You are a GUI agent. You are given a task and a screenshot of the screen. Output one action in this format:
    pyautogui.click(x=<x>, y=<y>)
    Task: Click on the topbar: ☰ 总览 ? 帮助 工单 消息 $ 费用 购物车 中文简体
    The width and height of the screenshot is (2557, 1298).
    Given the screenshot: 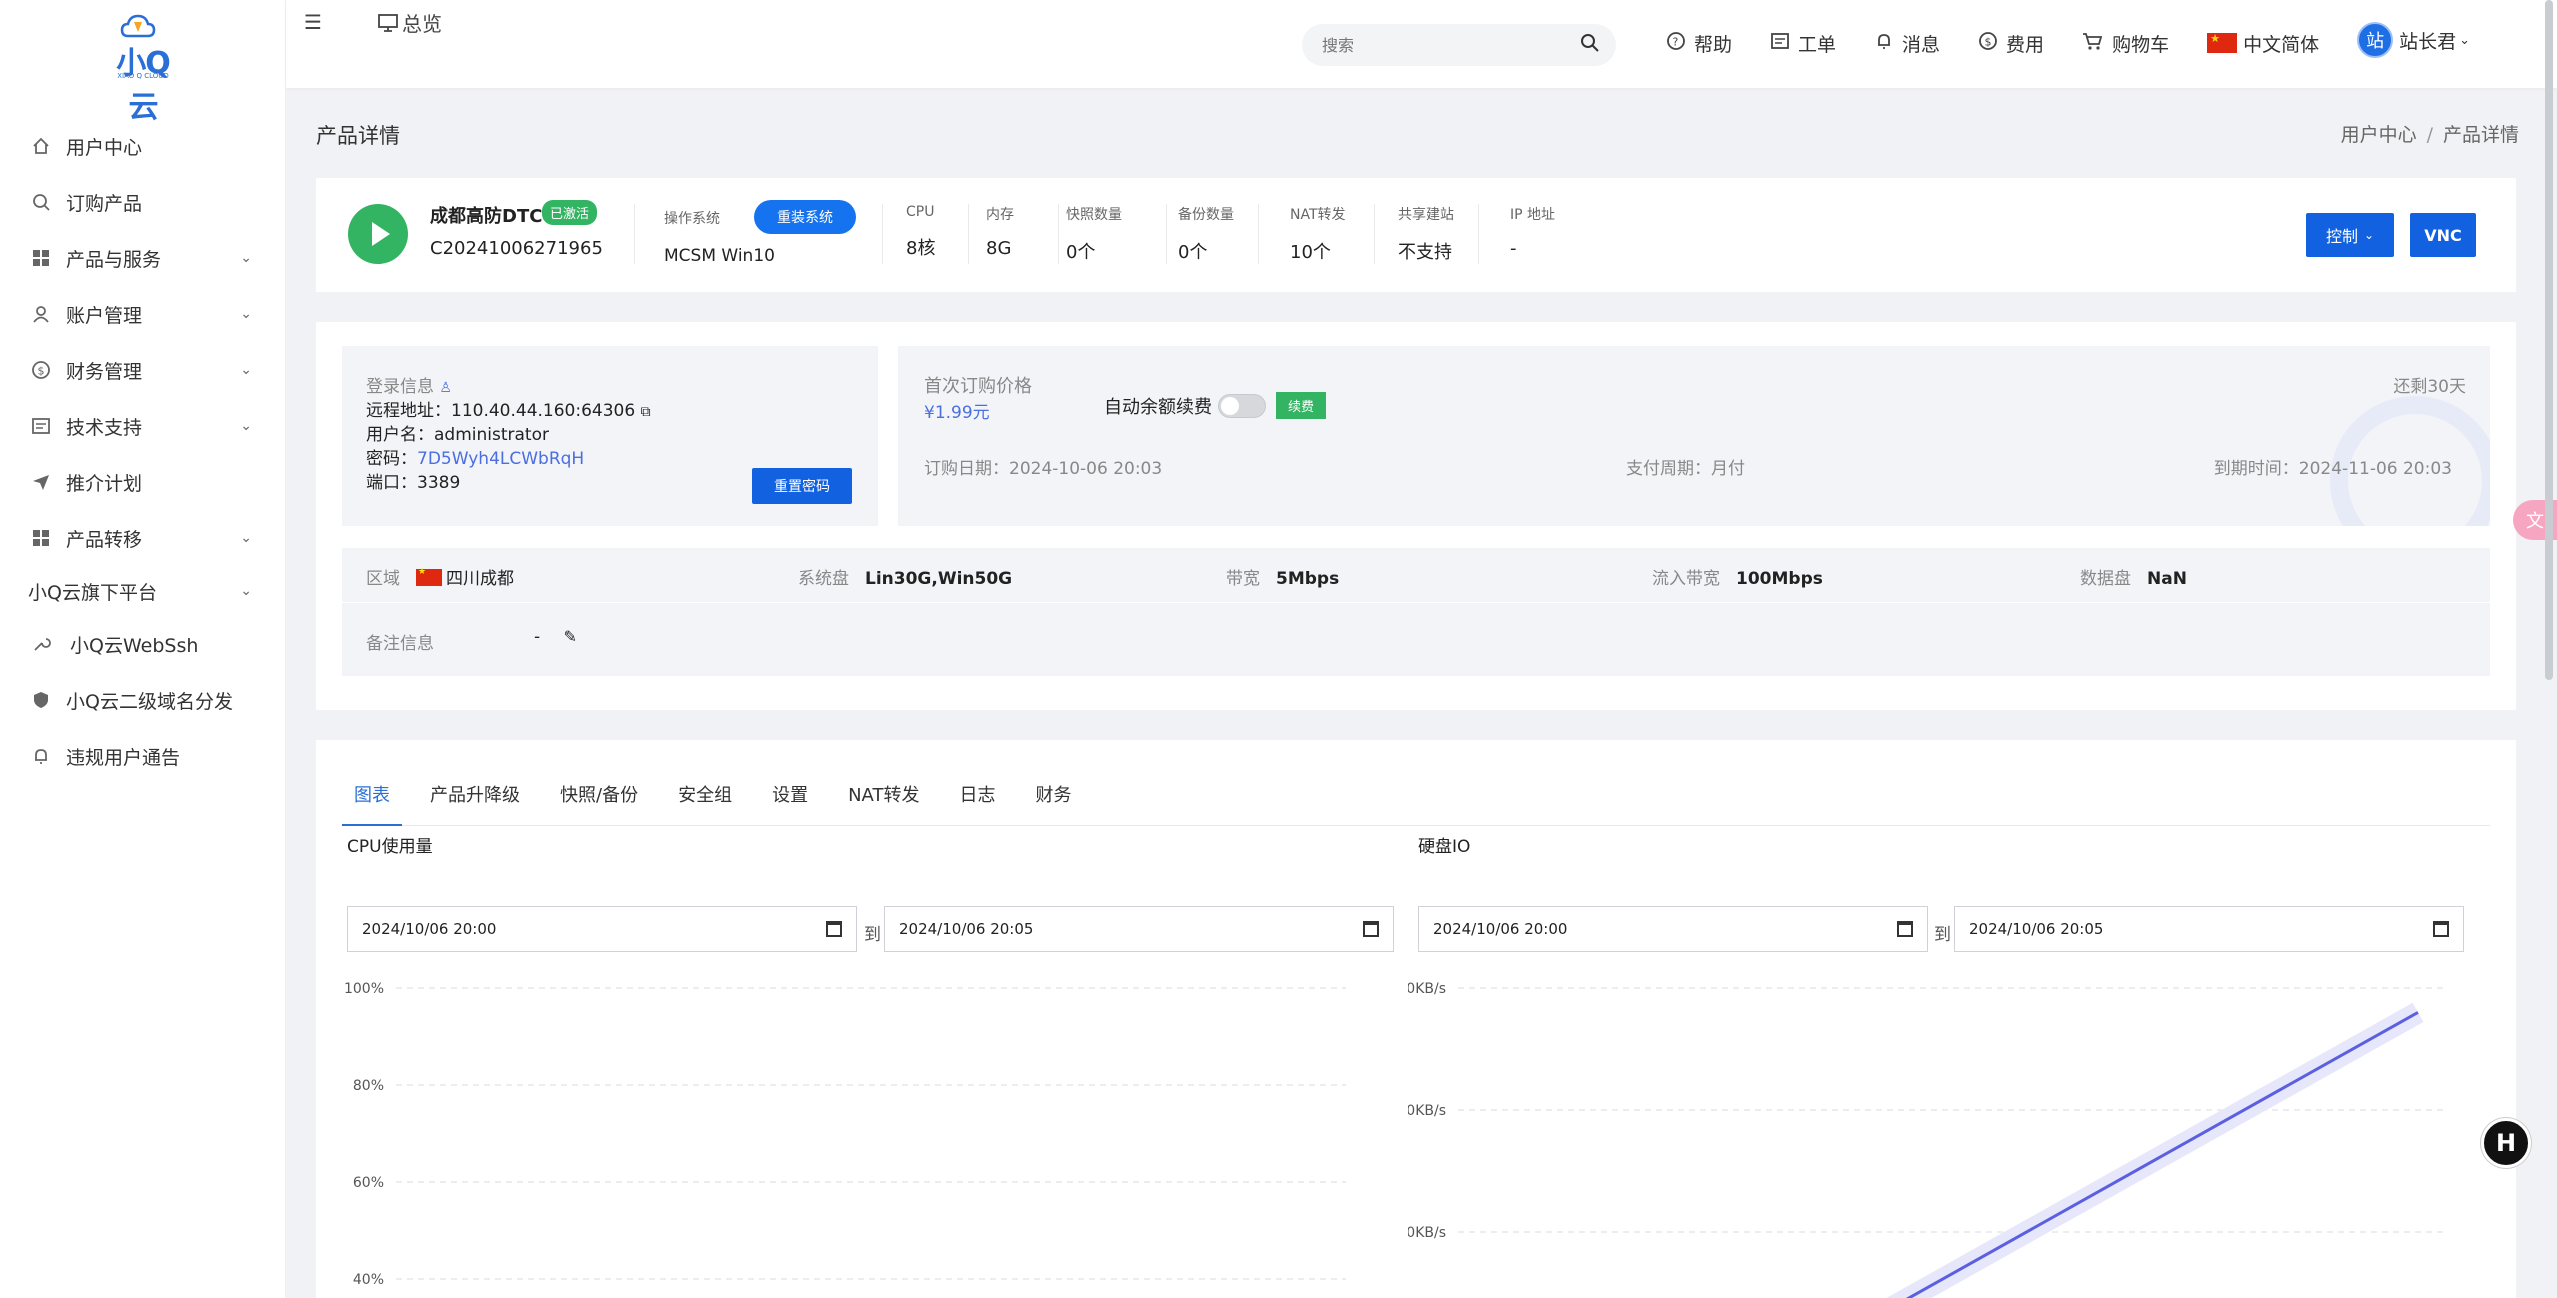 What is the action you would take?
    pyautogui.click(x=1421, y=44)
    